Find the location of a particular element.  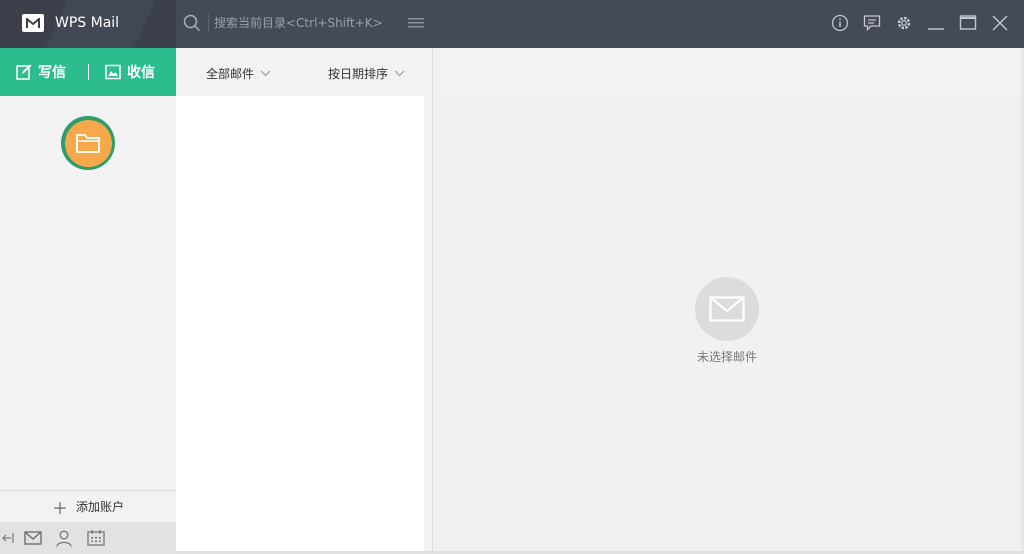

add-account-button: ＋ 添加账户 is located at coordinates (88, 506).